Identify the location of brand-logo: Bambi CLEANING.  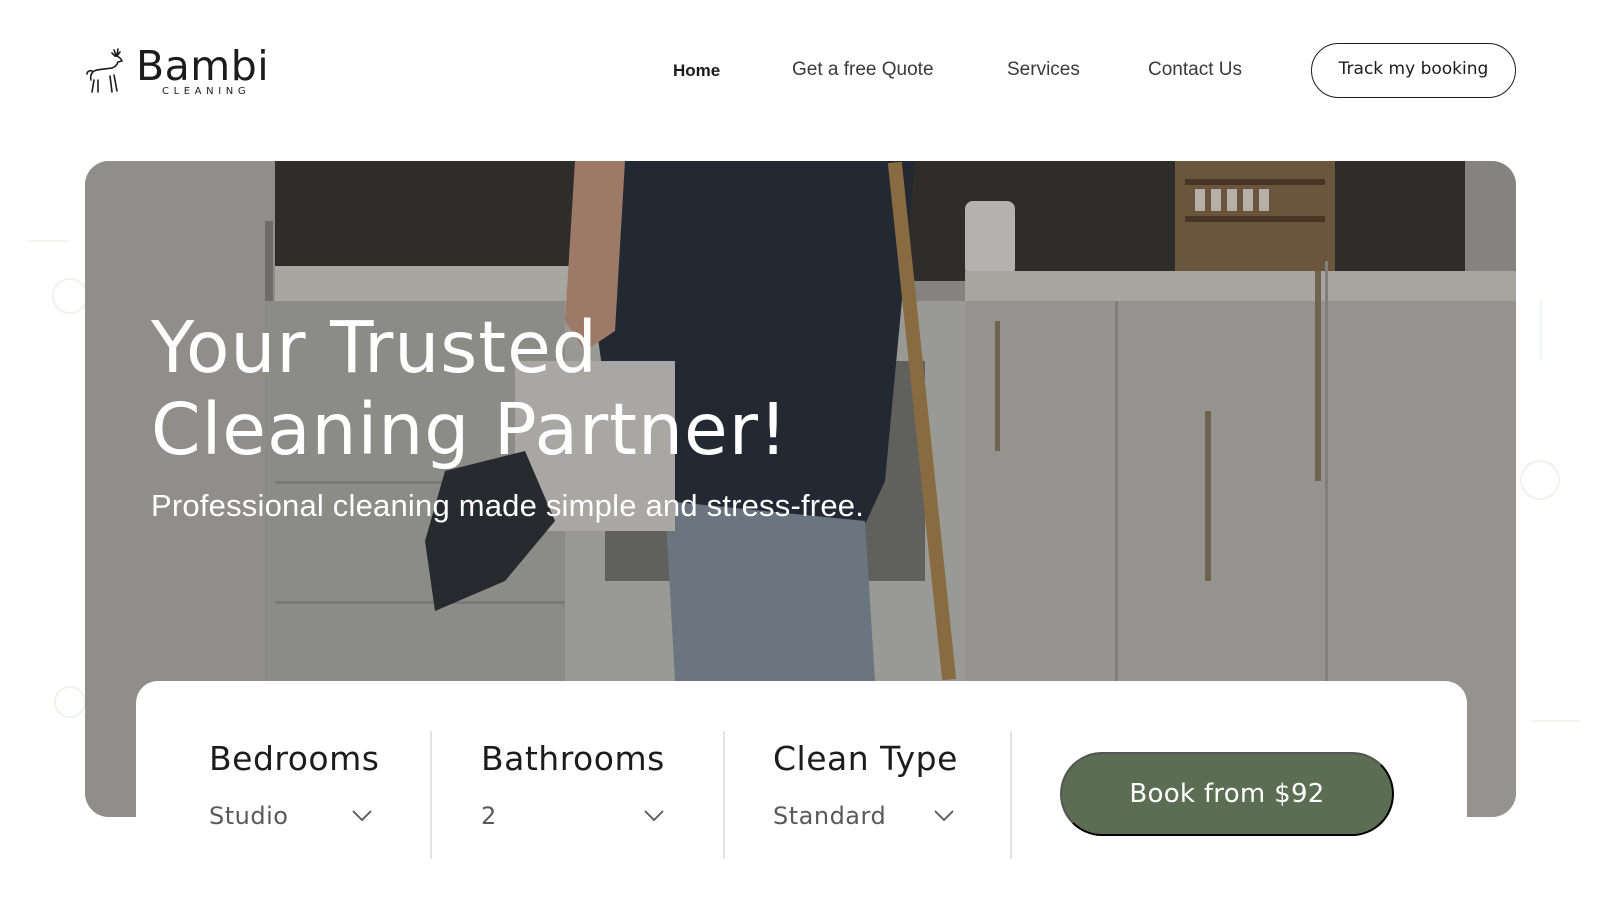
(184, 71).